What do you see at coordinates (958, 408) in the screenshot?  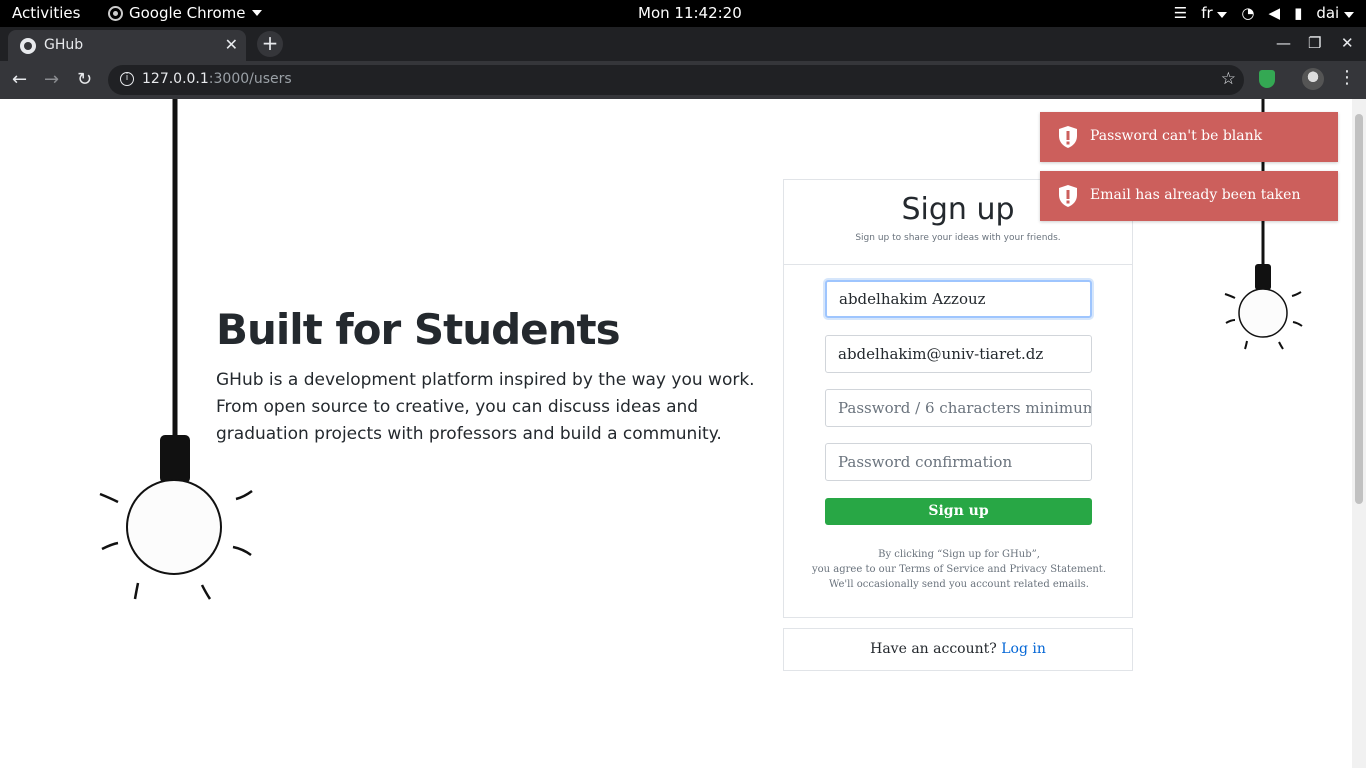 I see `password-field: Password / 6 characters minimum` at bounding box center [958, 408].